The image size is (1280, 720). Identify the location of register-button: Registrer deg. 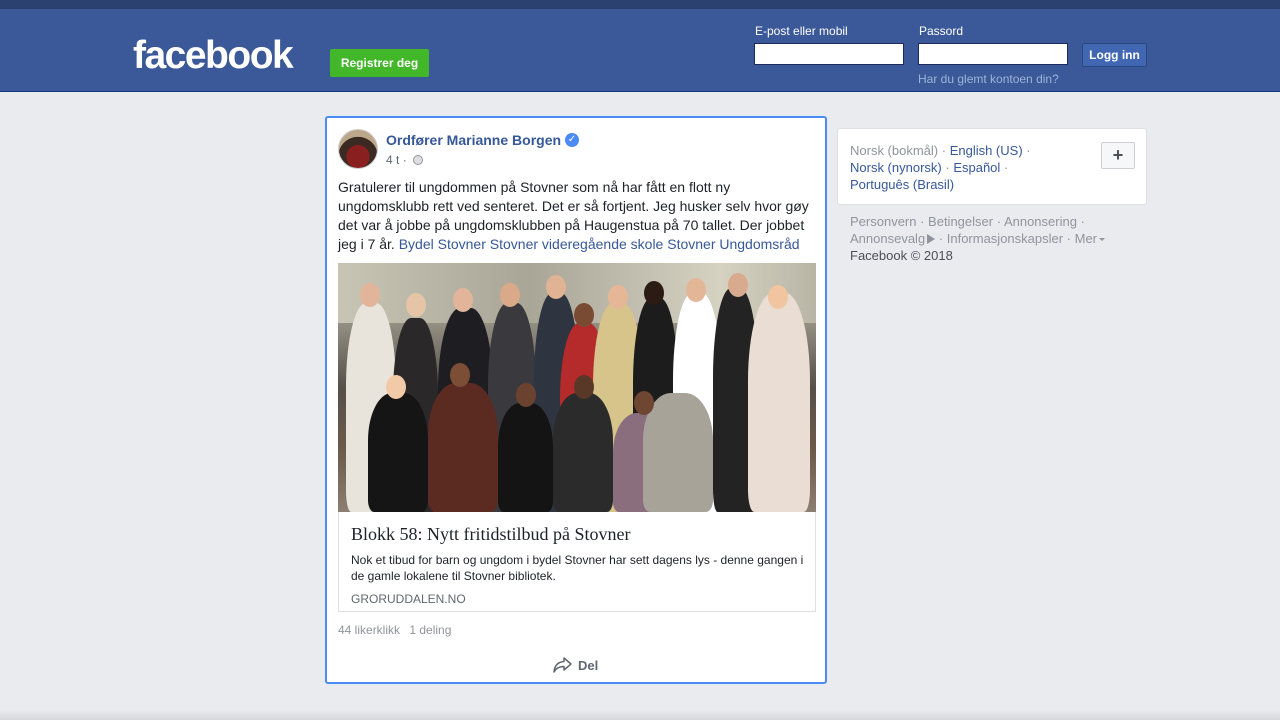
(379, 63).